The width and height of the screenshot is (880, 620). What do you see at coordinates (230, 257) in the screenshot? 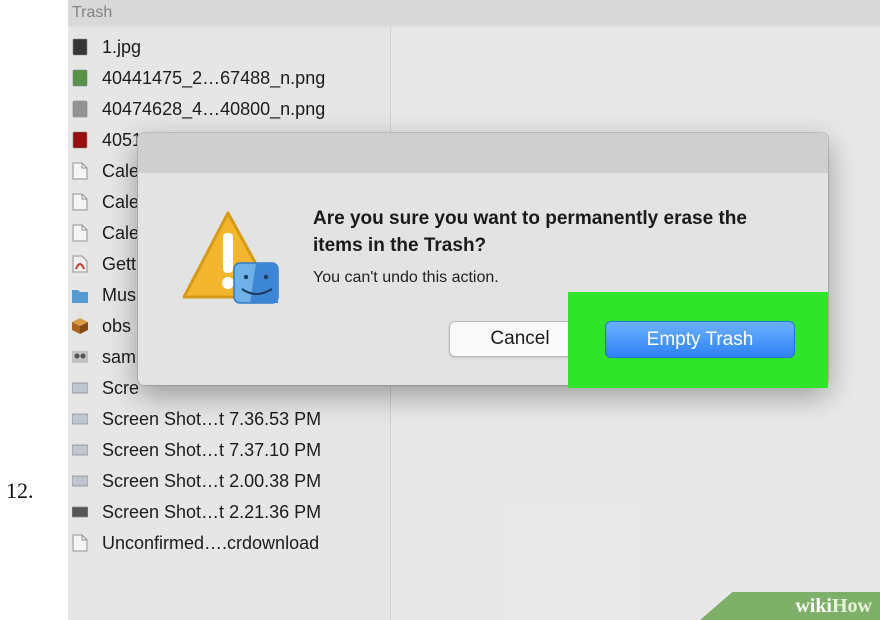
I see `warning-icon` at bounding box center [230, 257].